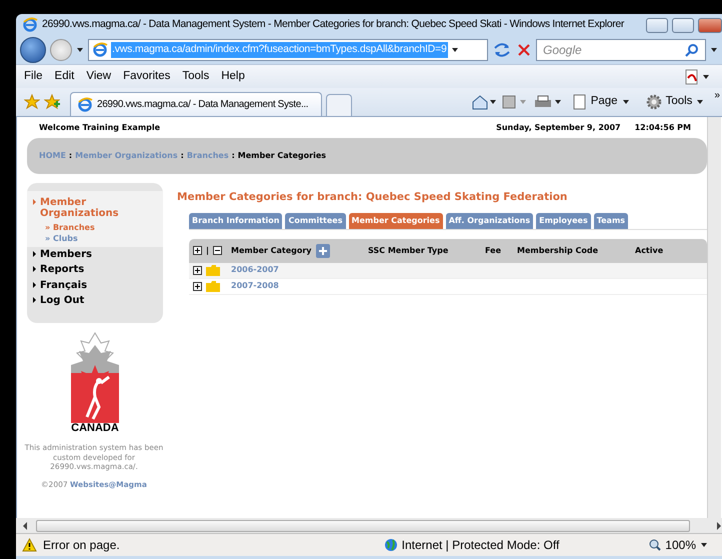  What do you see at coordinates (197, 251) in the screenshot?
I see `expand-all-icon` at bounding box center [197, 251].